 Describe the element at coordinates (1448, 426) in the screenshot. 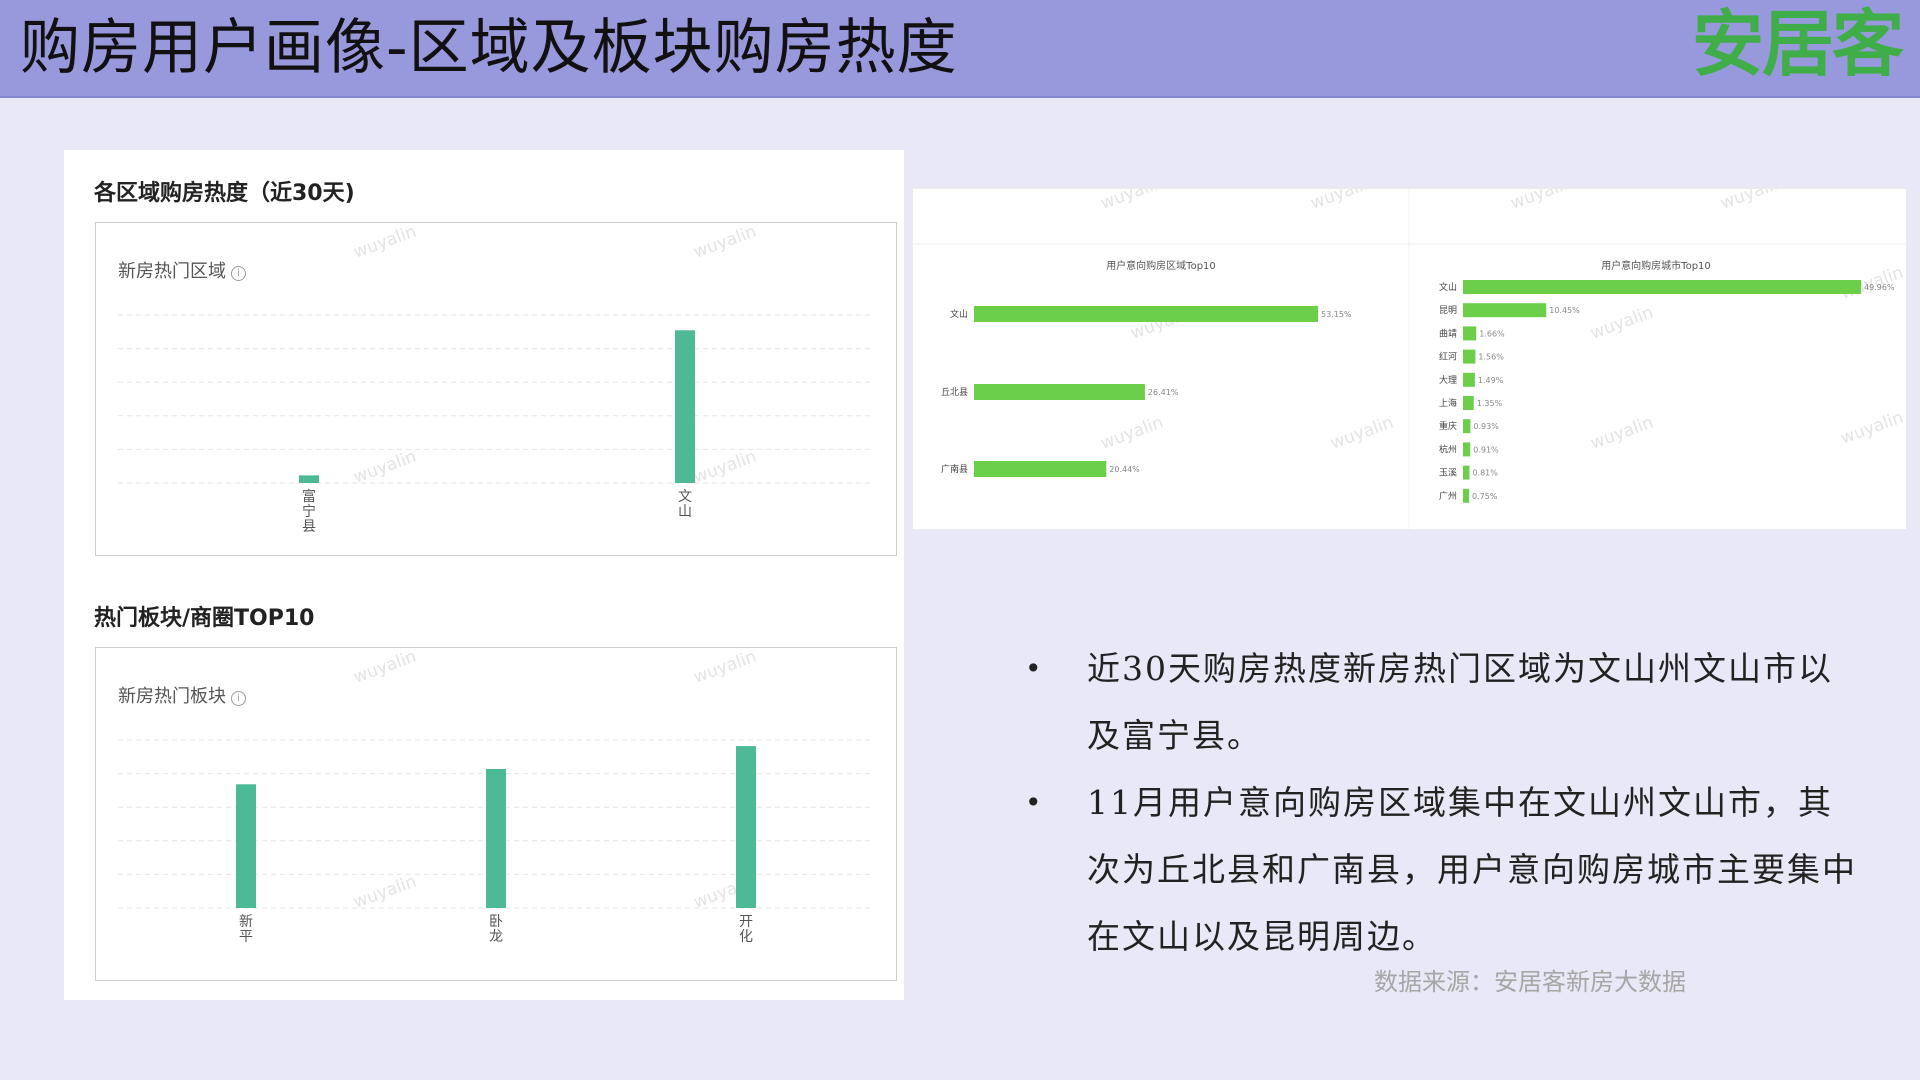

I see `y-tick-label: 重庆` at that location.